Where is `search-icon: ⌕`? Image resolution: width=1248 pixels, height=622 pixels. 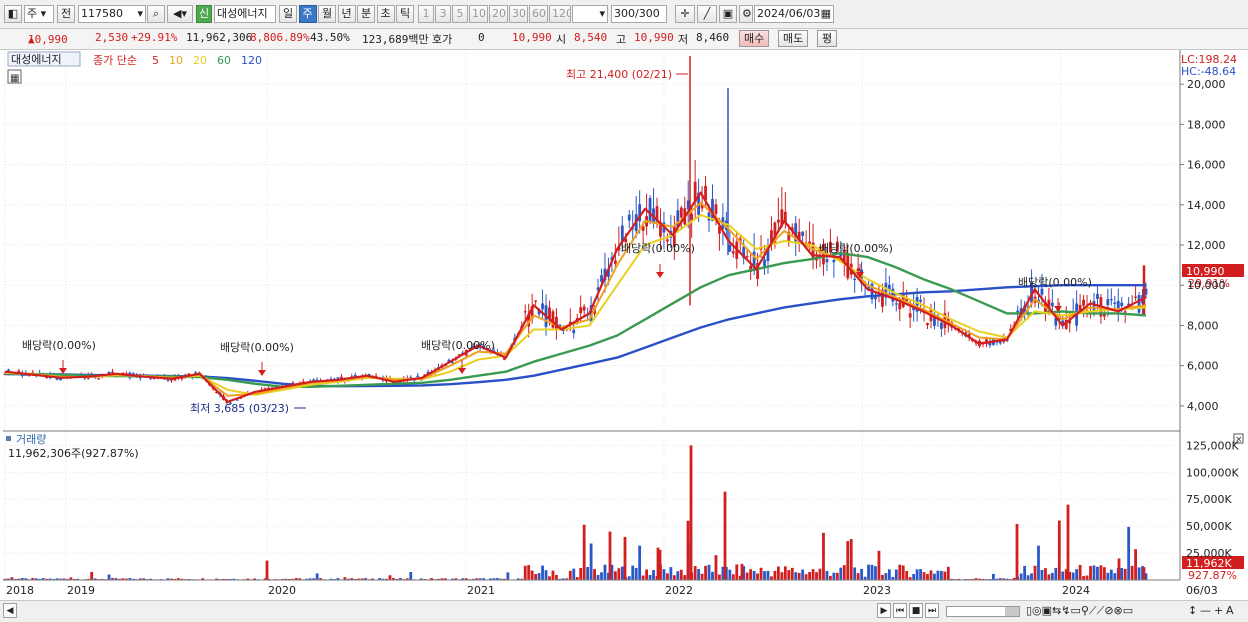
search-icon: ⌕ is located at coordinates (156, 14).